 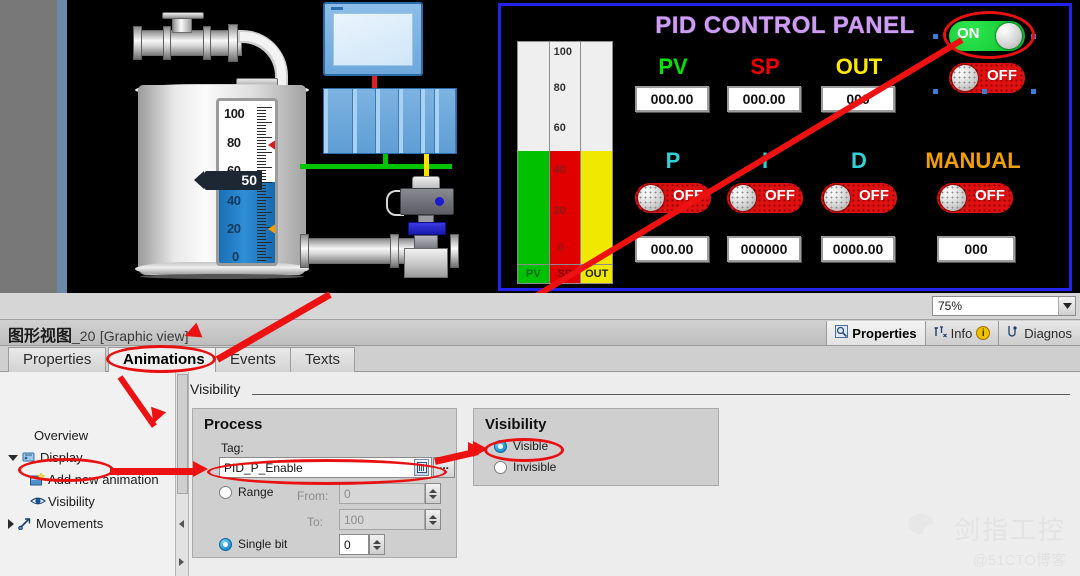 I want to click on invisible-radio: Invisible, so click(x=525, y=467).